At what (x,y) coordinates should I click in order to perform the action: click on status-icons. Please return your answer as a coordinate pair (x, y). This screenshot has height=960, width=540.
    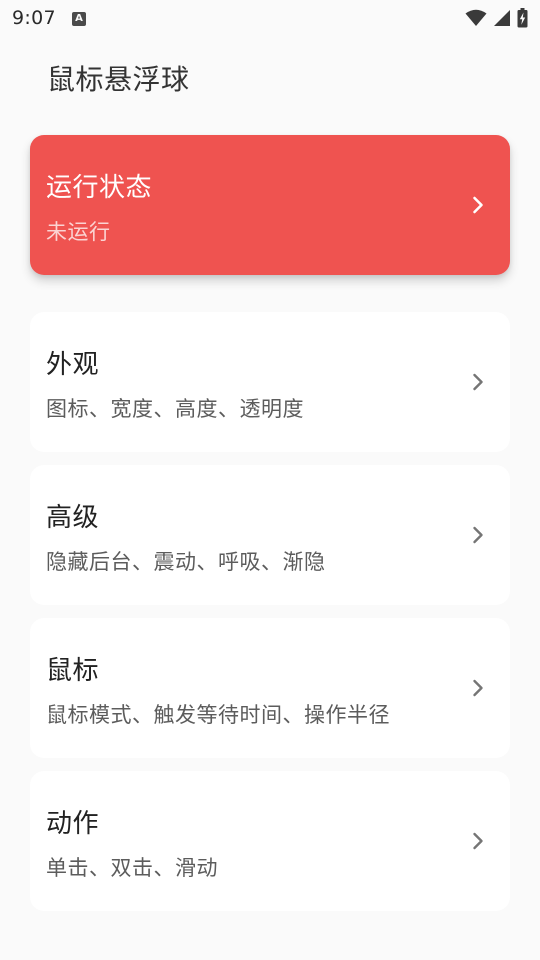
    Looking at the image, I should click on (496, 18).